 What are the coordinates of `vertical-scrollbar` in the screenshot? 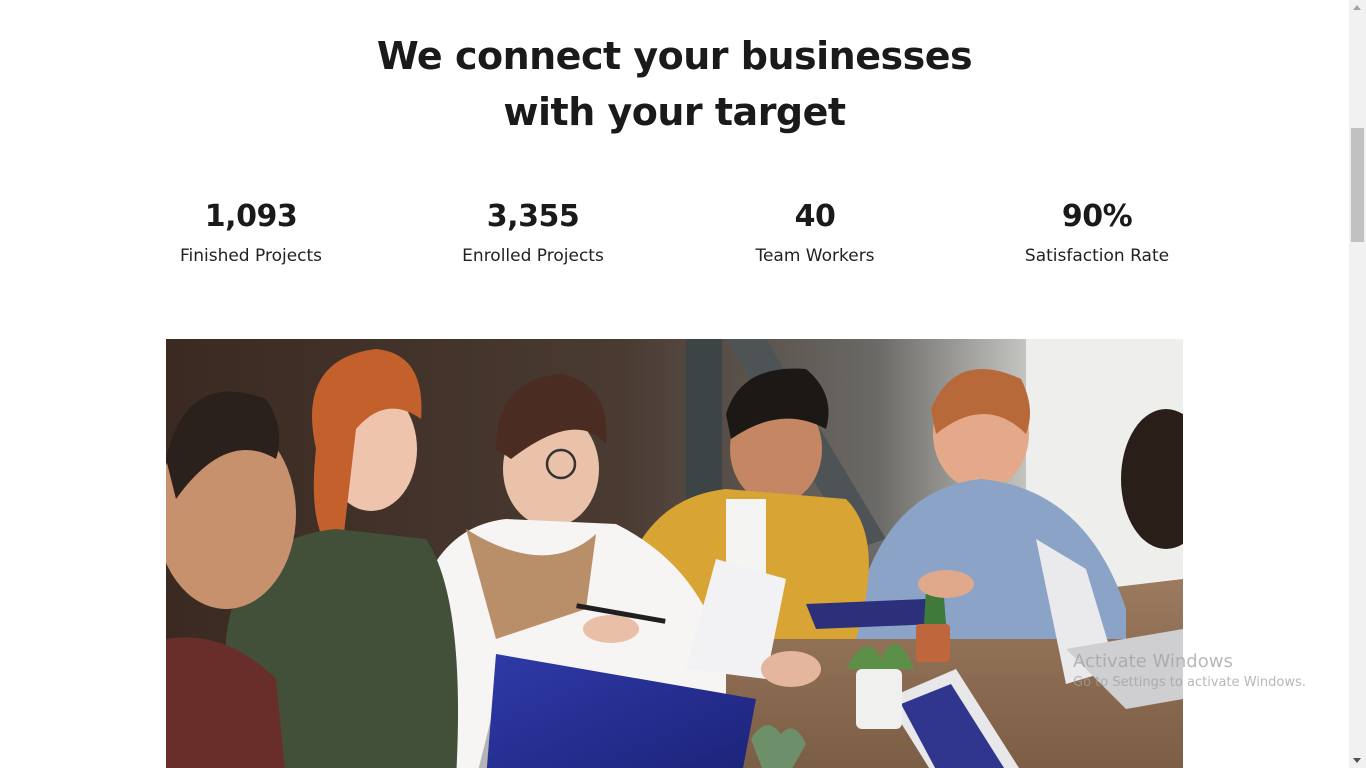 It's located at (1357, 384).